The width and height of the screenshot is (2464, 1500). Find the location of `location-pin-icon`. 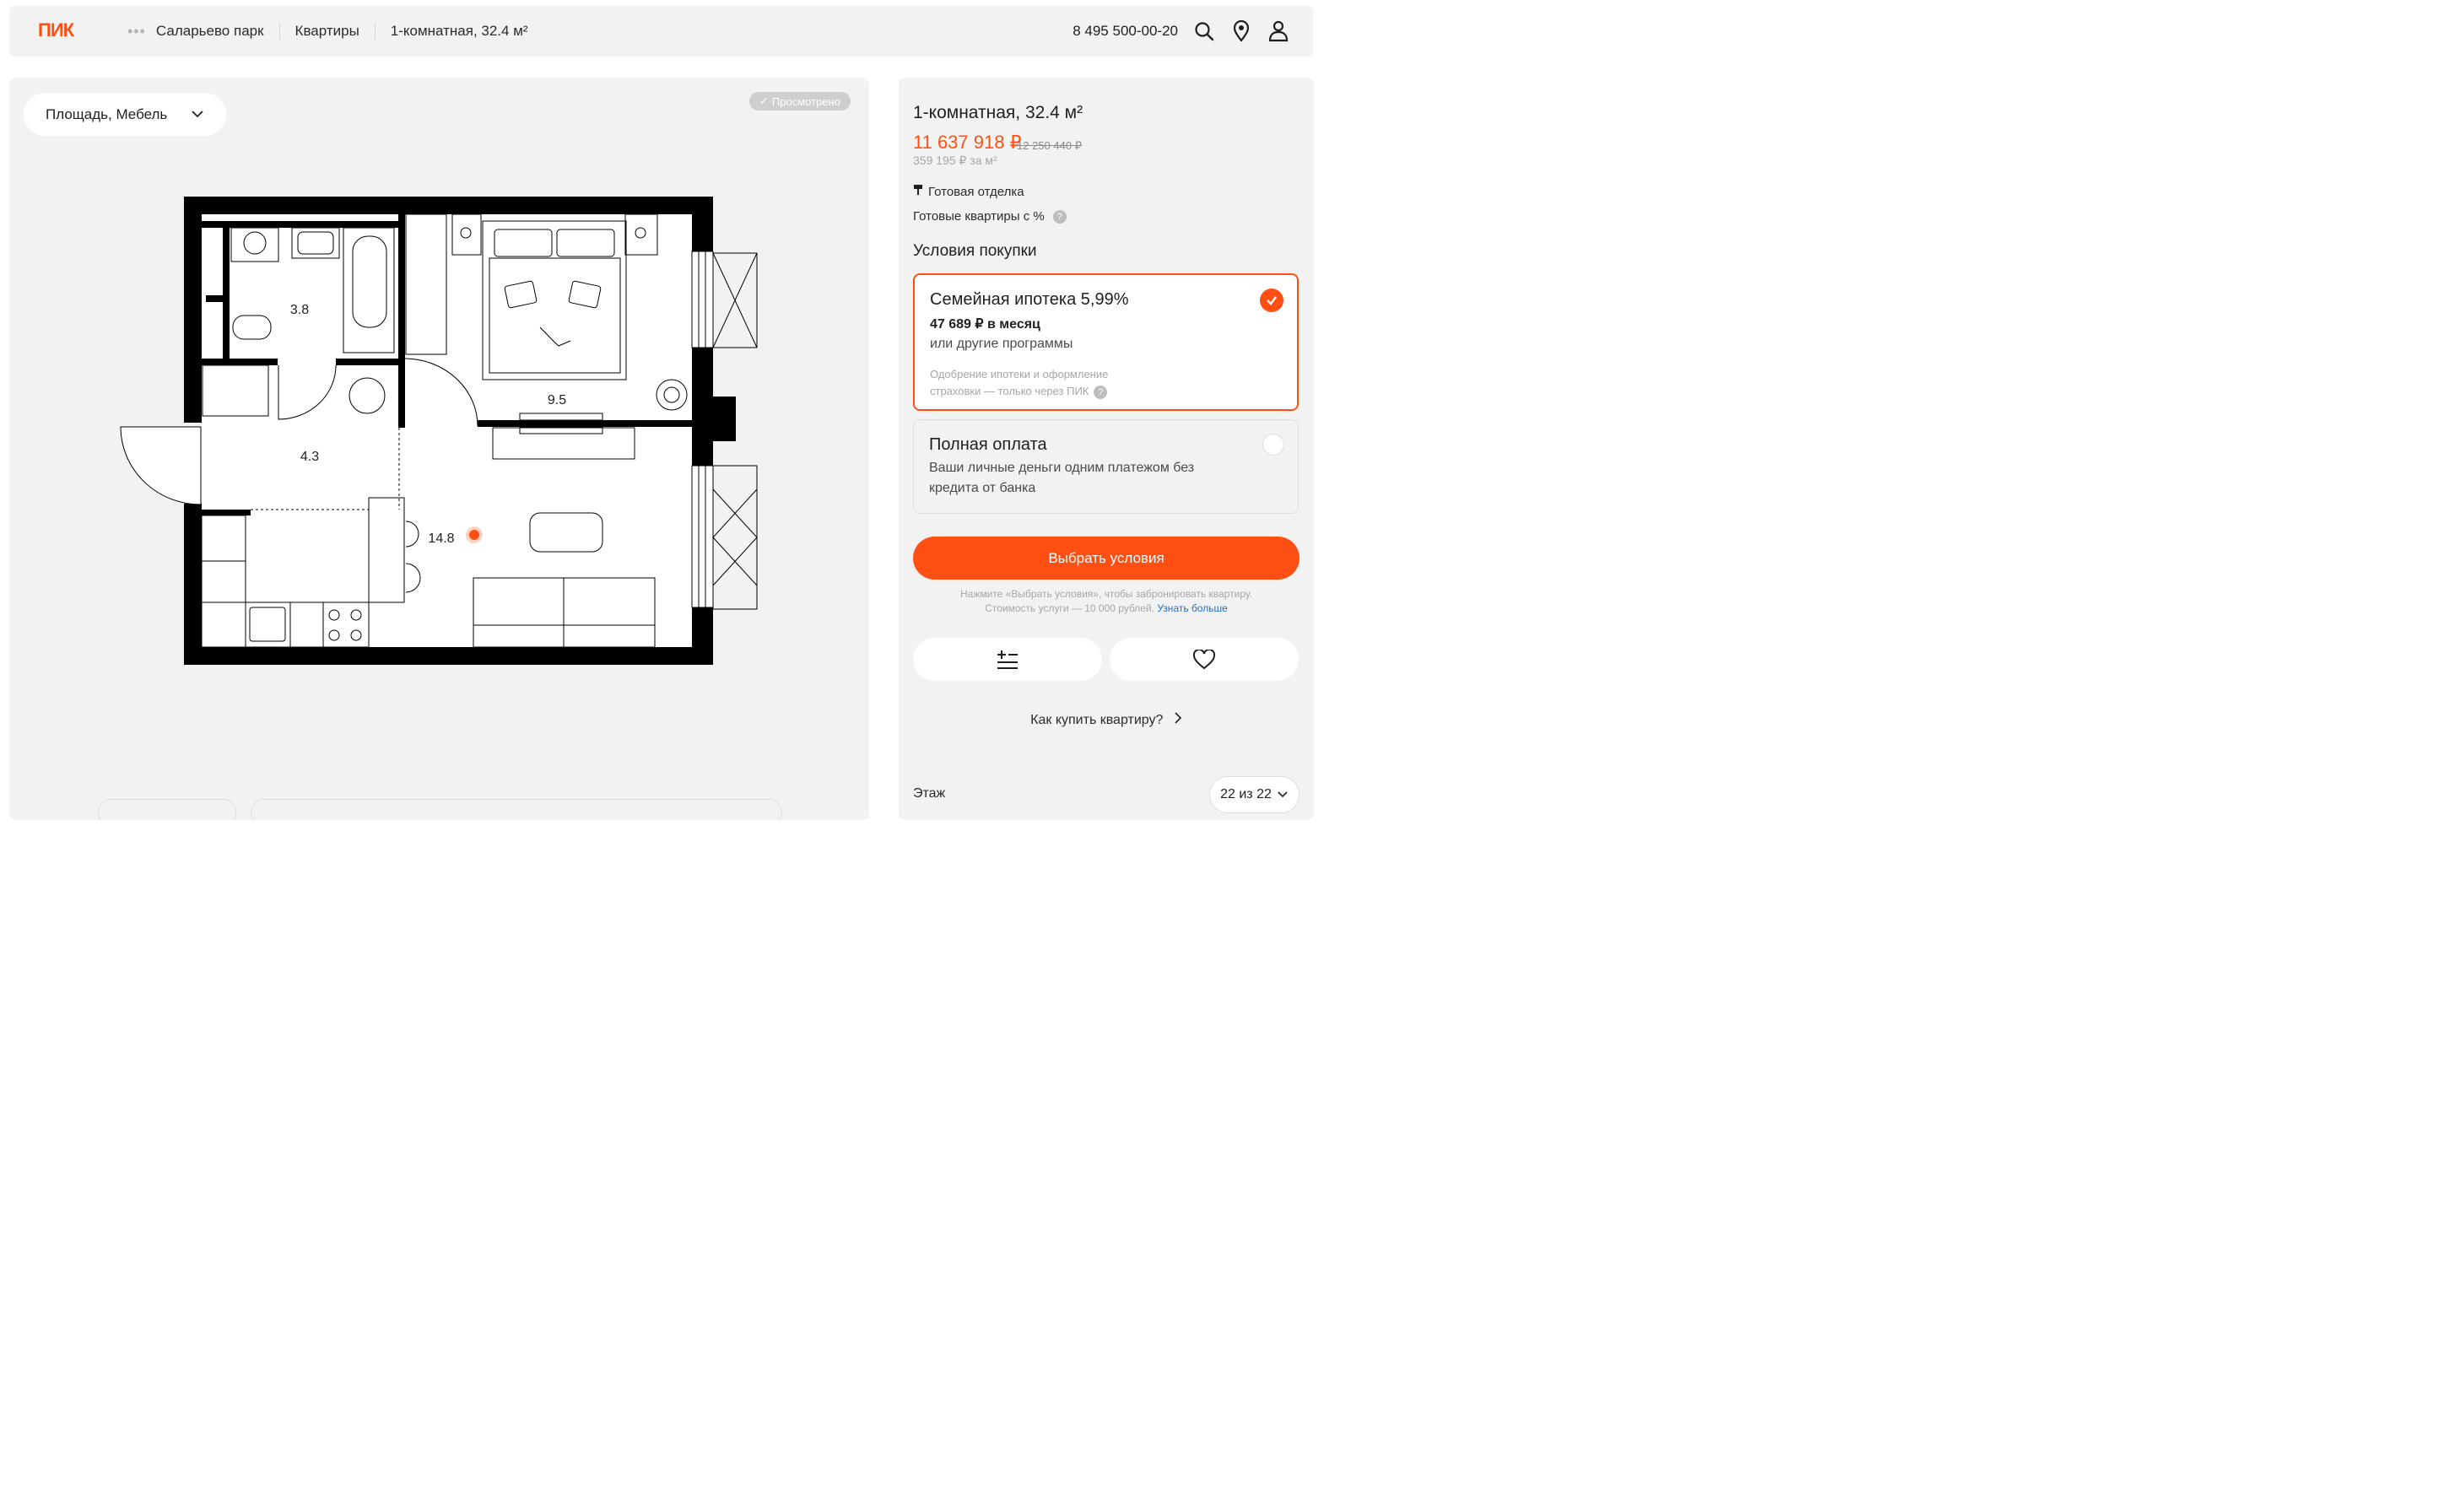

location-pin-icon is located at coordinates (1241, 31).